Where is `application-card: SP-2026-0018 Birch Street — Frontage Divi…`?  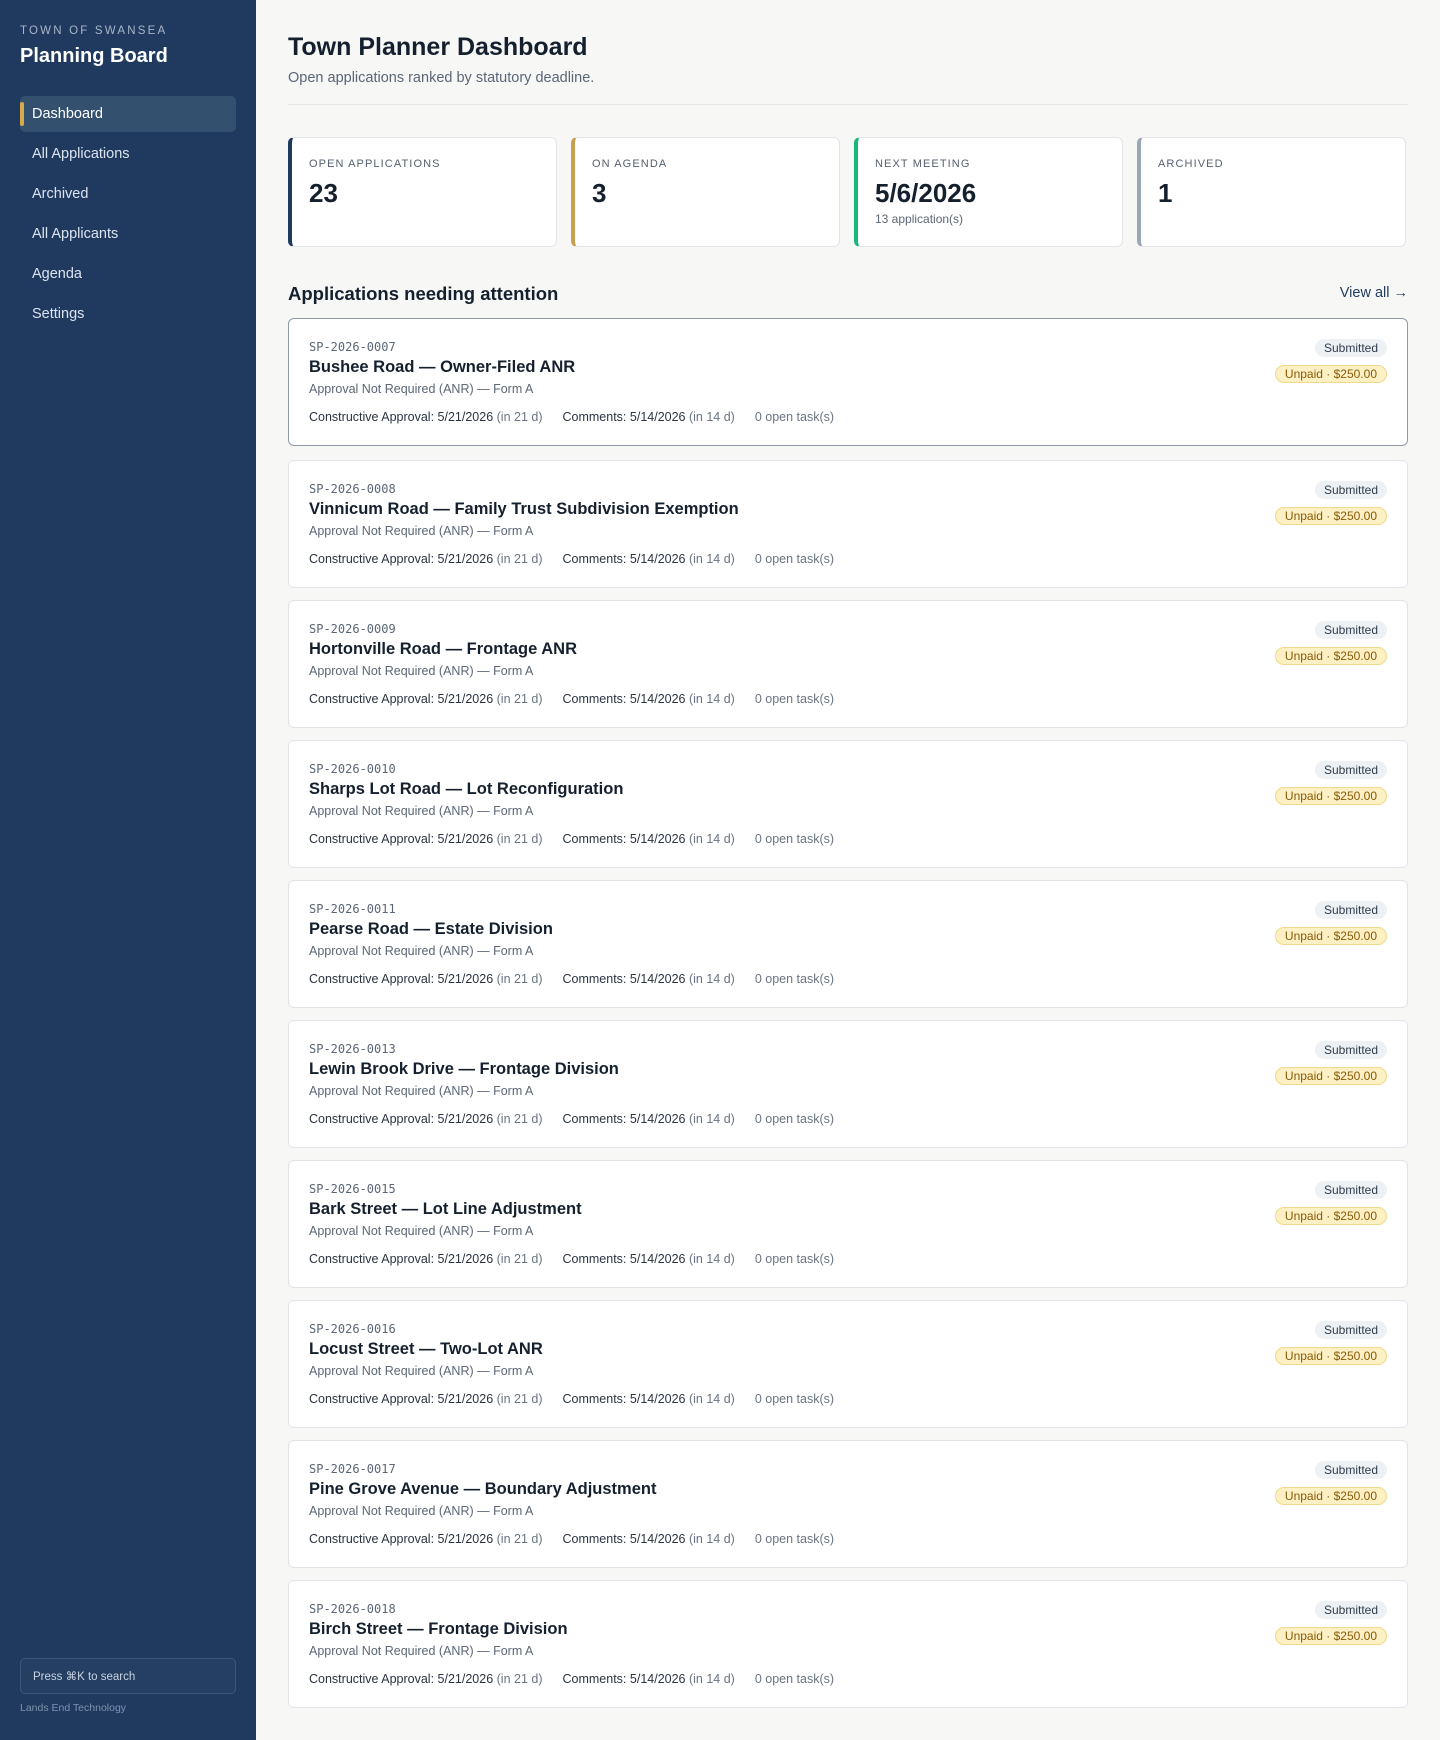 application-card: SP-2026-0018 Birch Street — Frontage Divi… is located at coordinates (848, 1644).